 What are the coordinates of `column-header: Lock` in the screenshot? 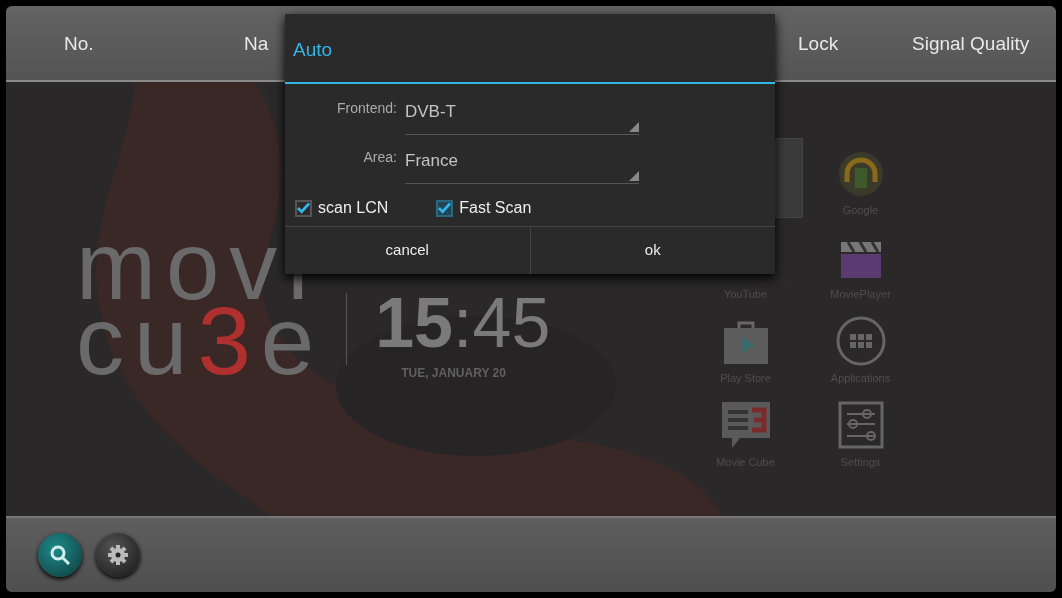 It's located at (818, 44).